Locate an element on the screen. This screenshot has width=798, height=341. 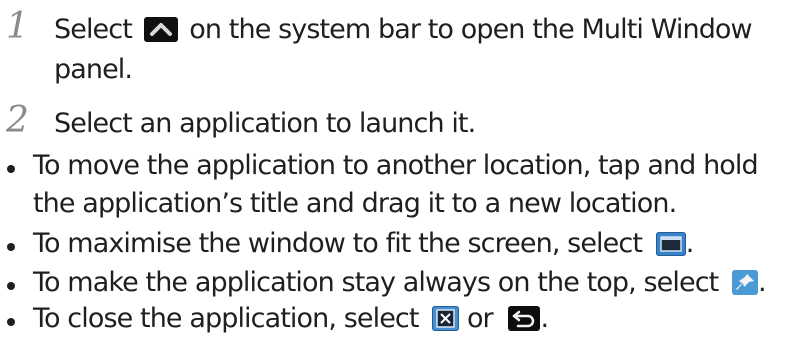
step-number: 1 is located at coordinates (17, 26).